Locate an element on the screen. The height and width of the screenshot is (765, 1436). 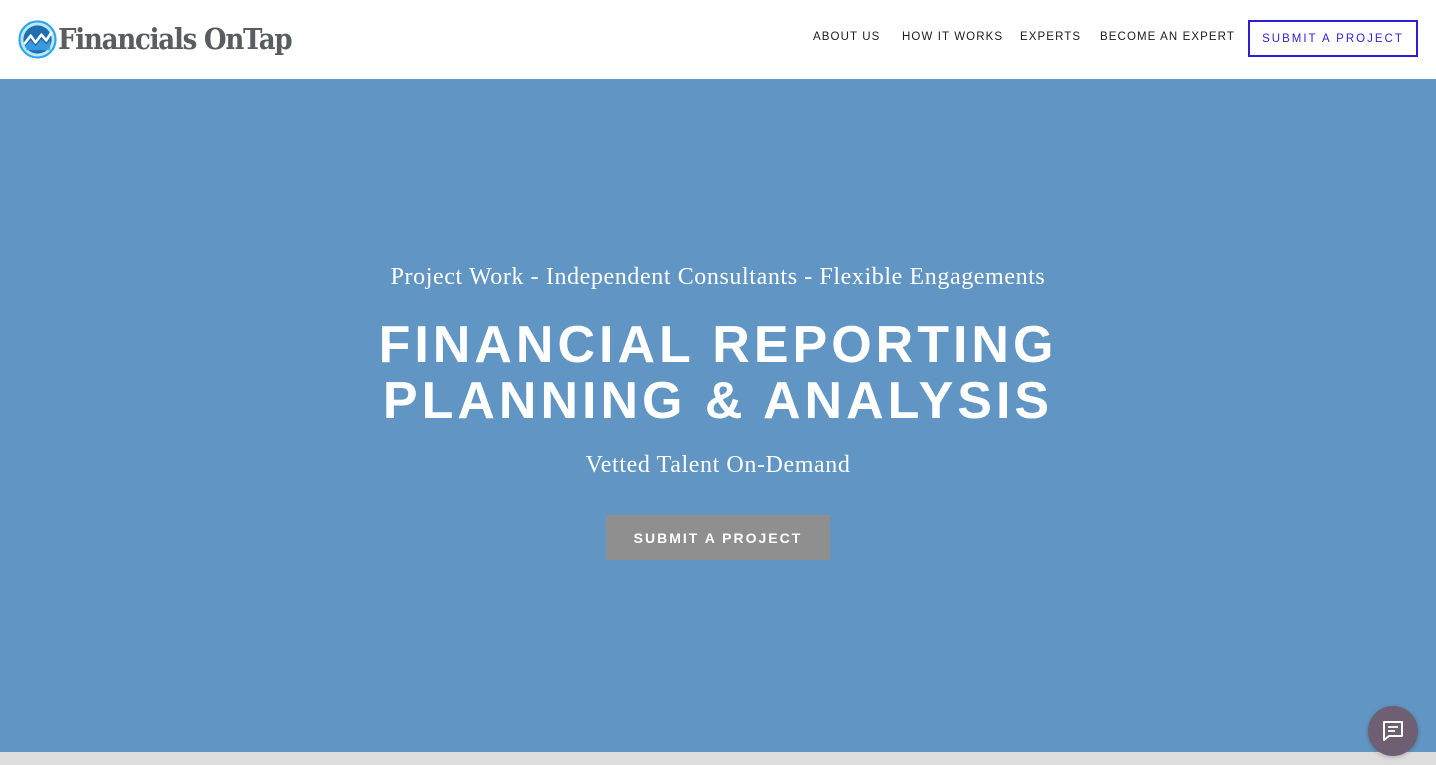
header-submit-project-button: SUBMIT A PROJECT is located at coordinates (1333, 38).